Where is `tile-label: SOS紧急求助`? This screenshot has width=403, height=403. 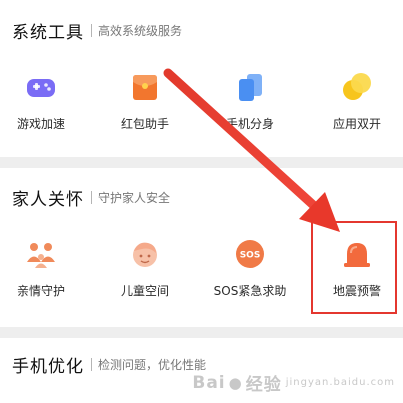
tile-label: SOS紧急求助 is located at coordinates (250, 291).